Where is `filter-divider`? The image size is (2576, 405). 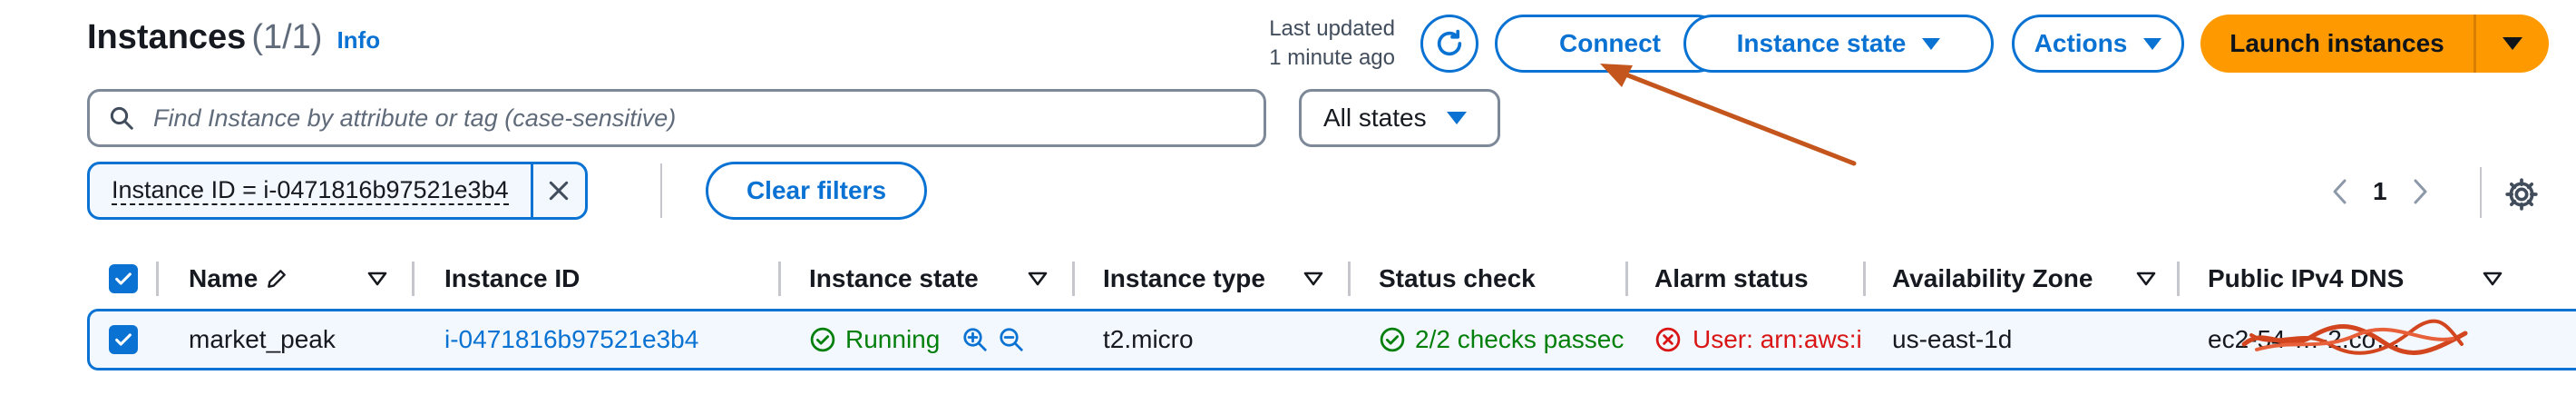
filter-divider is located at coordinates (661, 190).